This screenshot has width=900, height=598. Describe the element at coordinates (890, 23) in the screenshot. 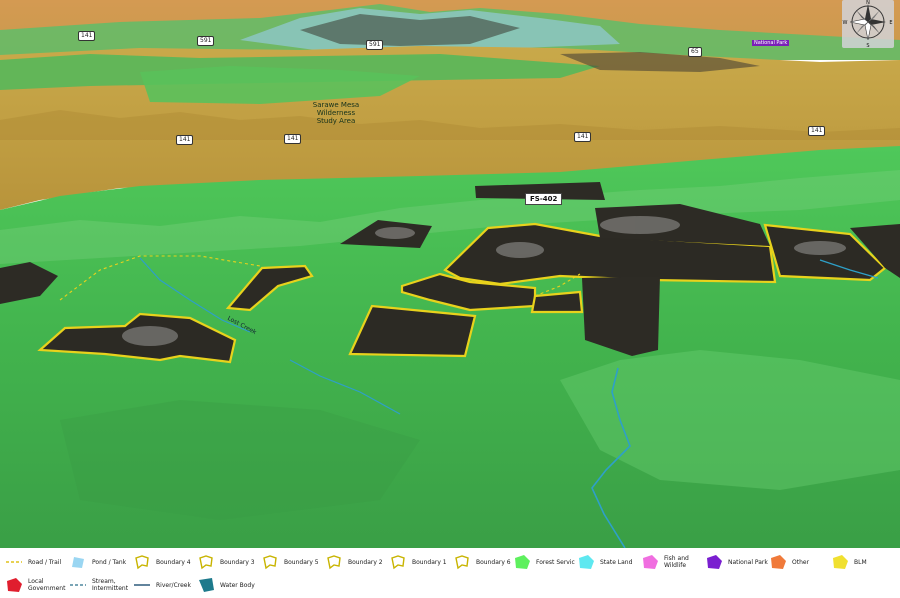

I see `compass-e: E` at that location.